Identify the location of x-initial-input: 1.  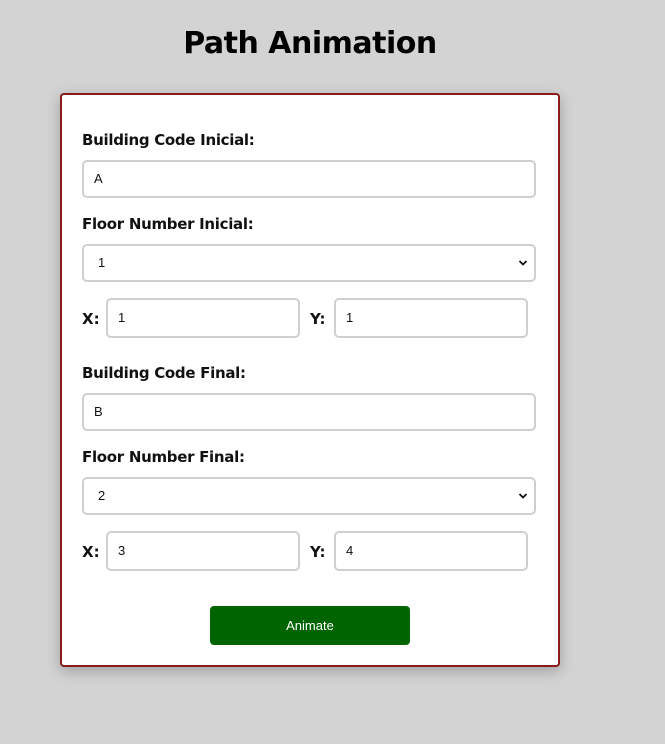
(203, 318).